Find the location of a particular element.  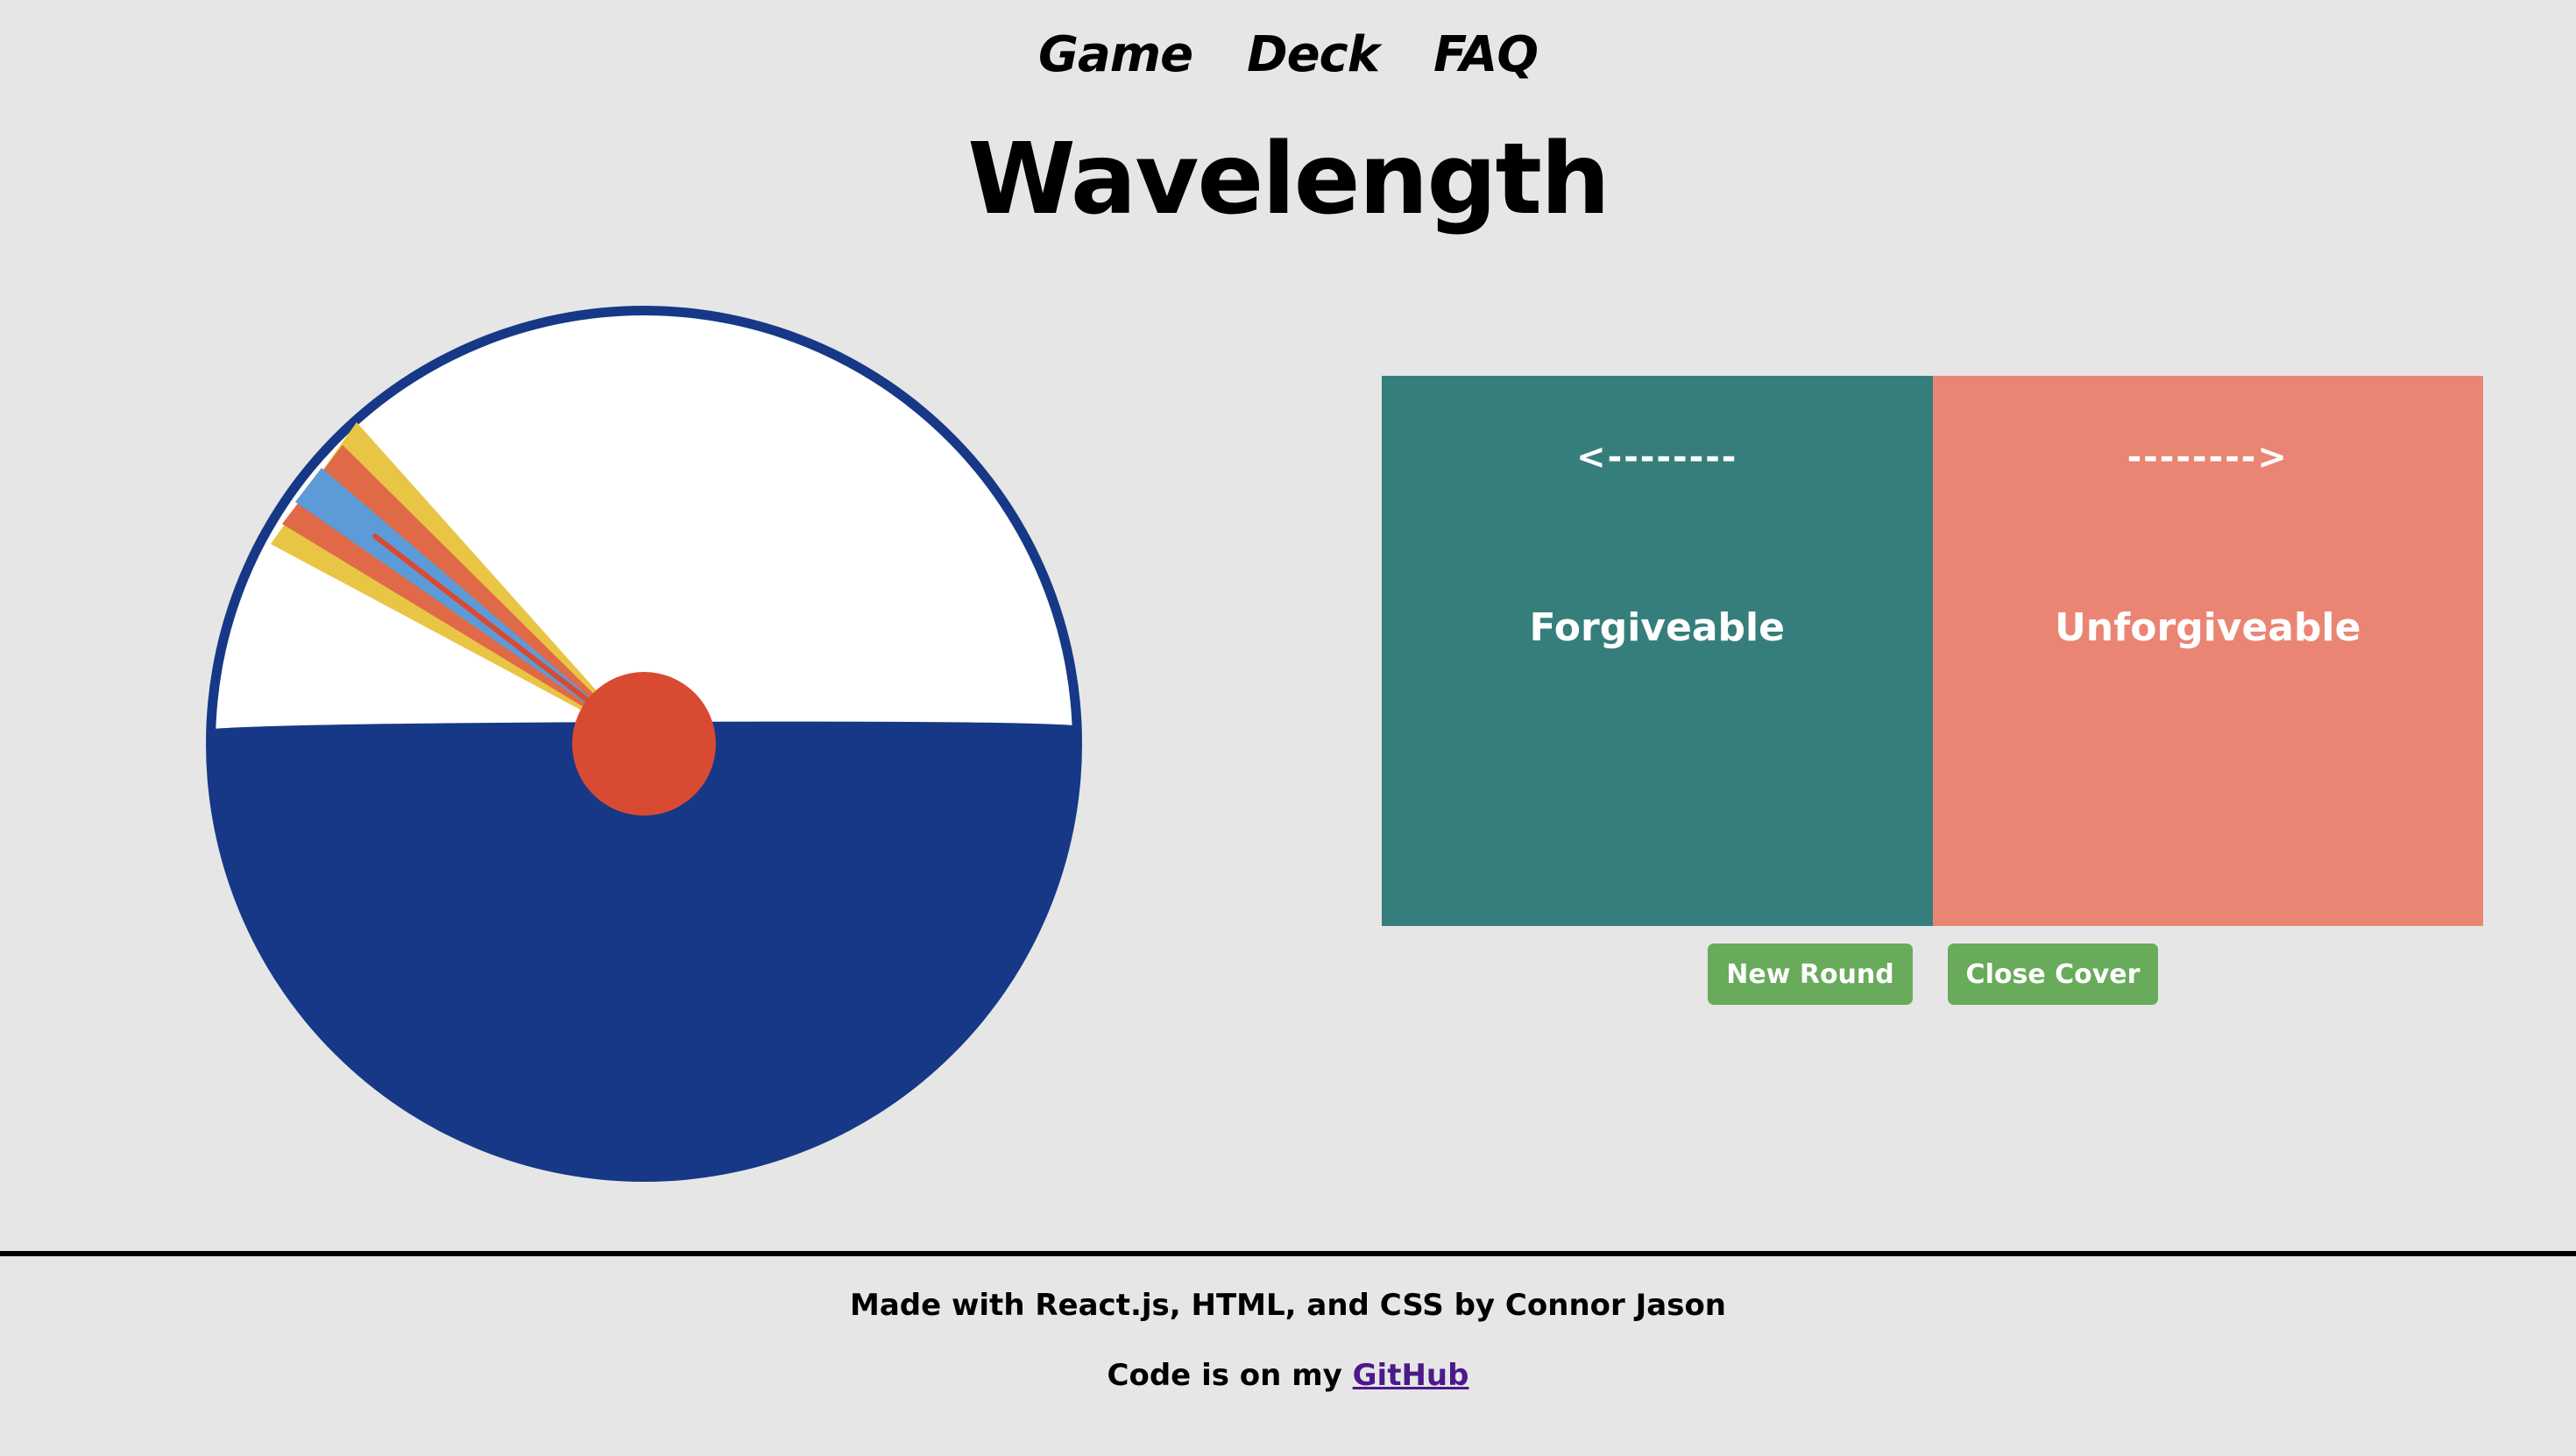

nav-deck-link: Deck is located at coordinates (1313, 54).